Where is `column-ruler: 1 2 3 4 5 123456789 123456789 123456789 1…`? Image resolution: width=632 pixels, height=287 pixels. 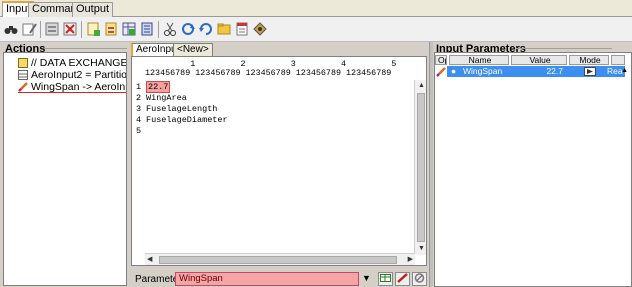 column-ruler: 1 2 3 4 5 123456789 123456789 123456789 1… is located at coordinates (271, 68).